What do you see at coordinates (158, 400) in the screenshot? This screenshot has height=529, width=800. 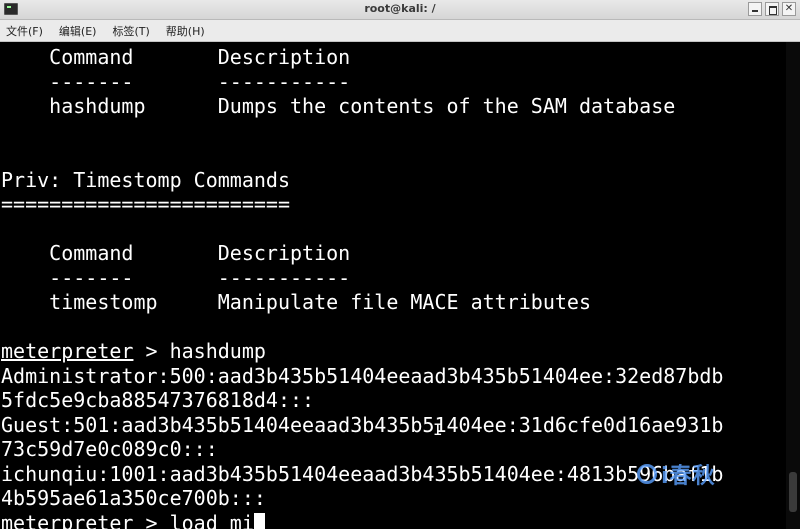 I see `terminal-line: 5fdc5e9cba88547376818d4:::` at bounding box center [158, 400].